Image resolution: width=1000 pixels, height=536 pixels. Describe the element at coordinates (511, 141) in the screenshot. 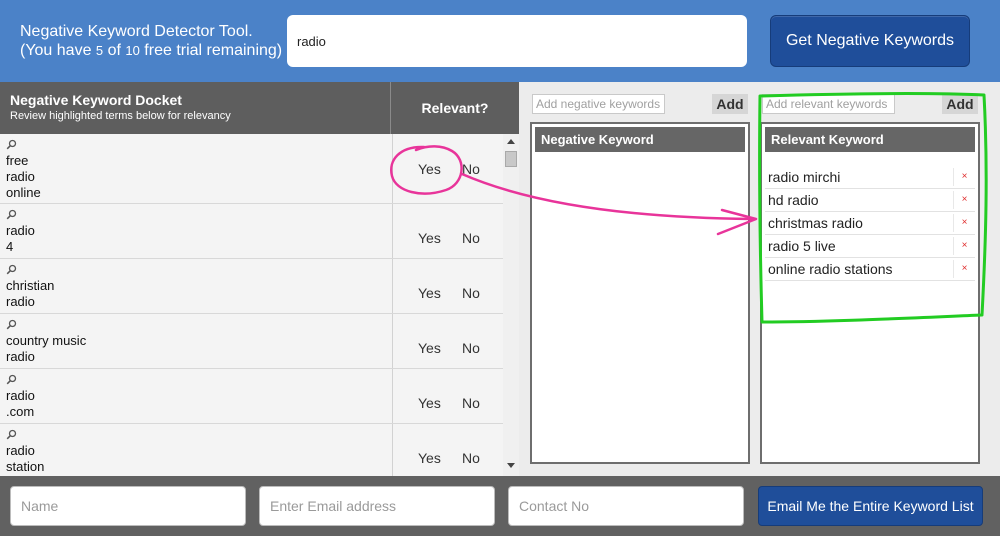

I see `scroll-up-arrow-icon` at that location.